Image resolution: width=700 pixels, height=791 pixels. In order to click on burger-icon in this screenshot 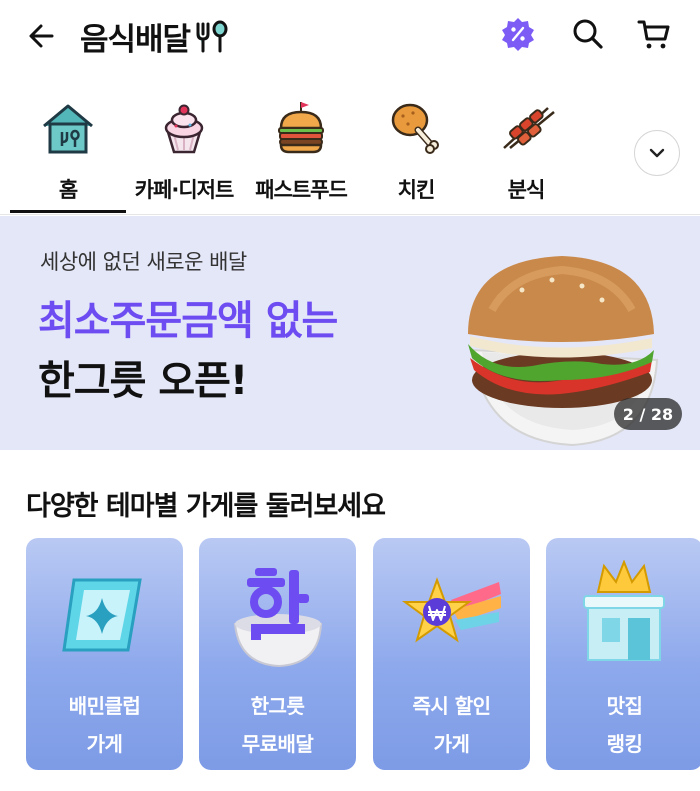, I will do `click(301, 128)`.